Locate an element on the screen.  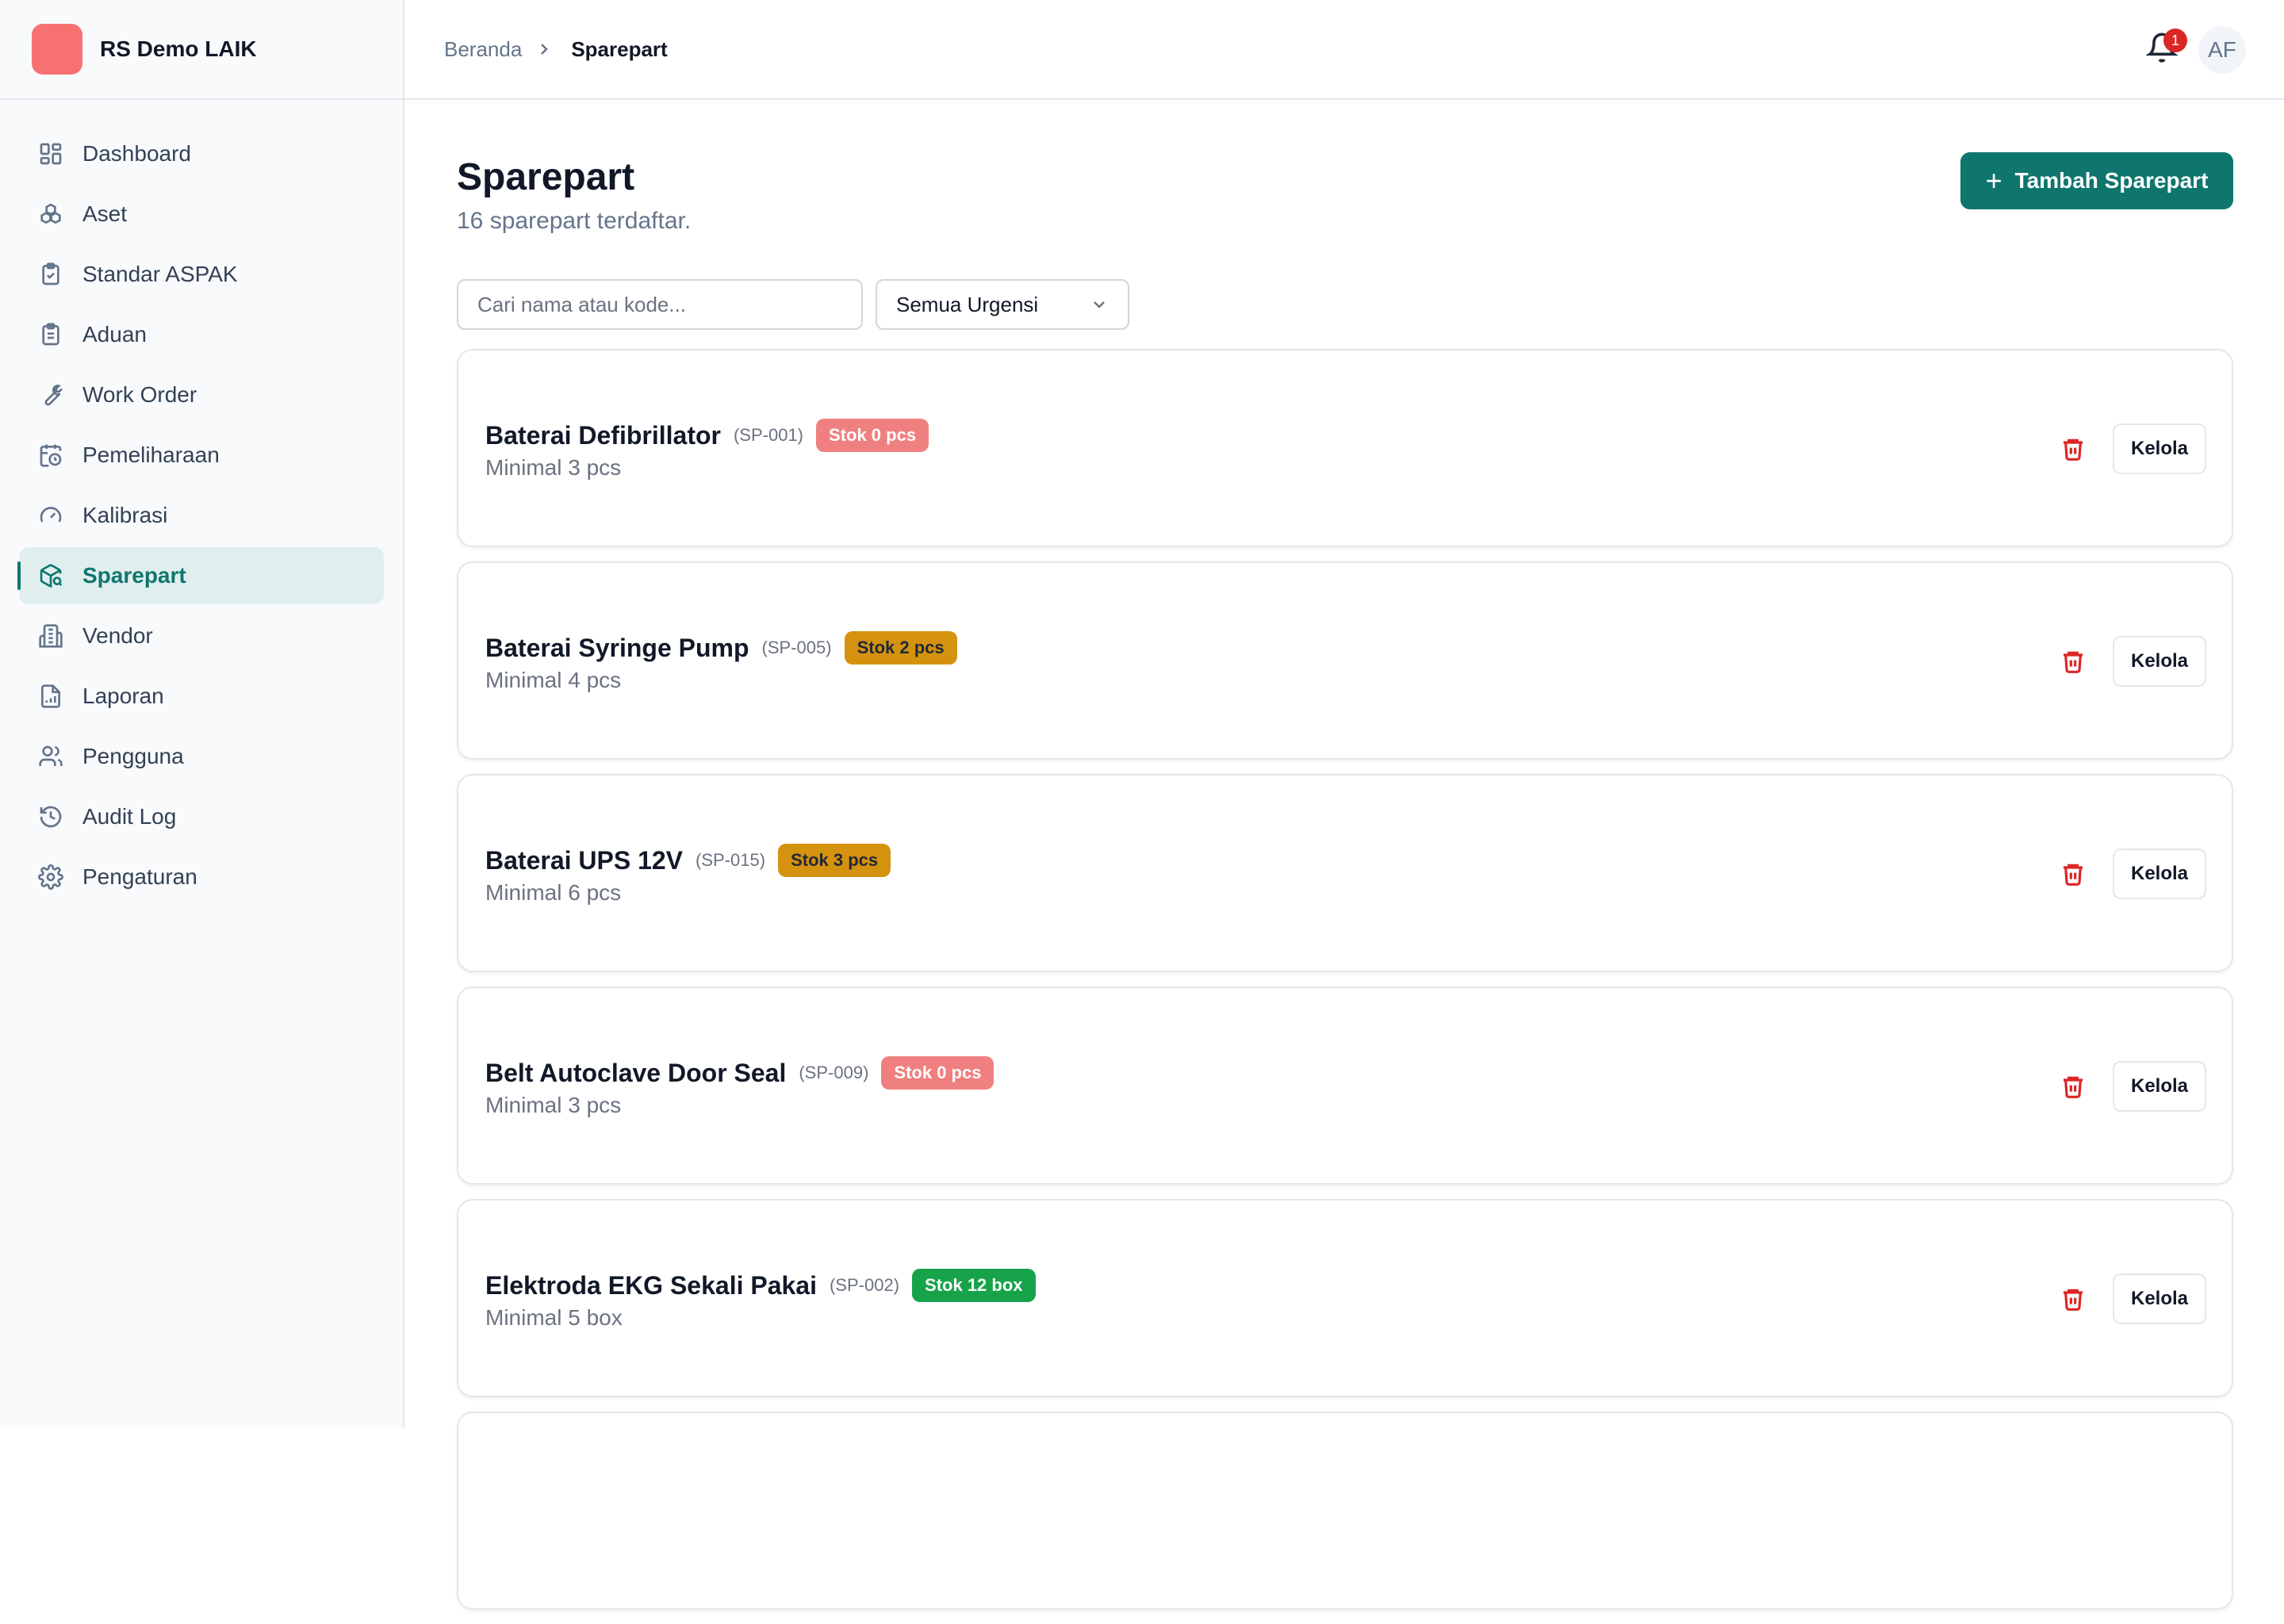
sidebar-item-label: Audit Log is located at coordinates (129, 817).